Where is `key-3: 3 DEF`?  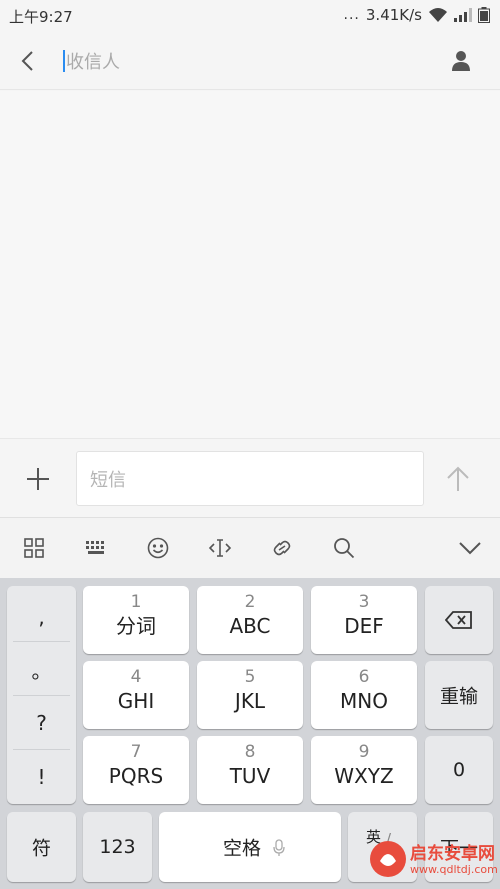
key-3: 3 DEF is located at coordinates (364, 620).